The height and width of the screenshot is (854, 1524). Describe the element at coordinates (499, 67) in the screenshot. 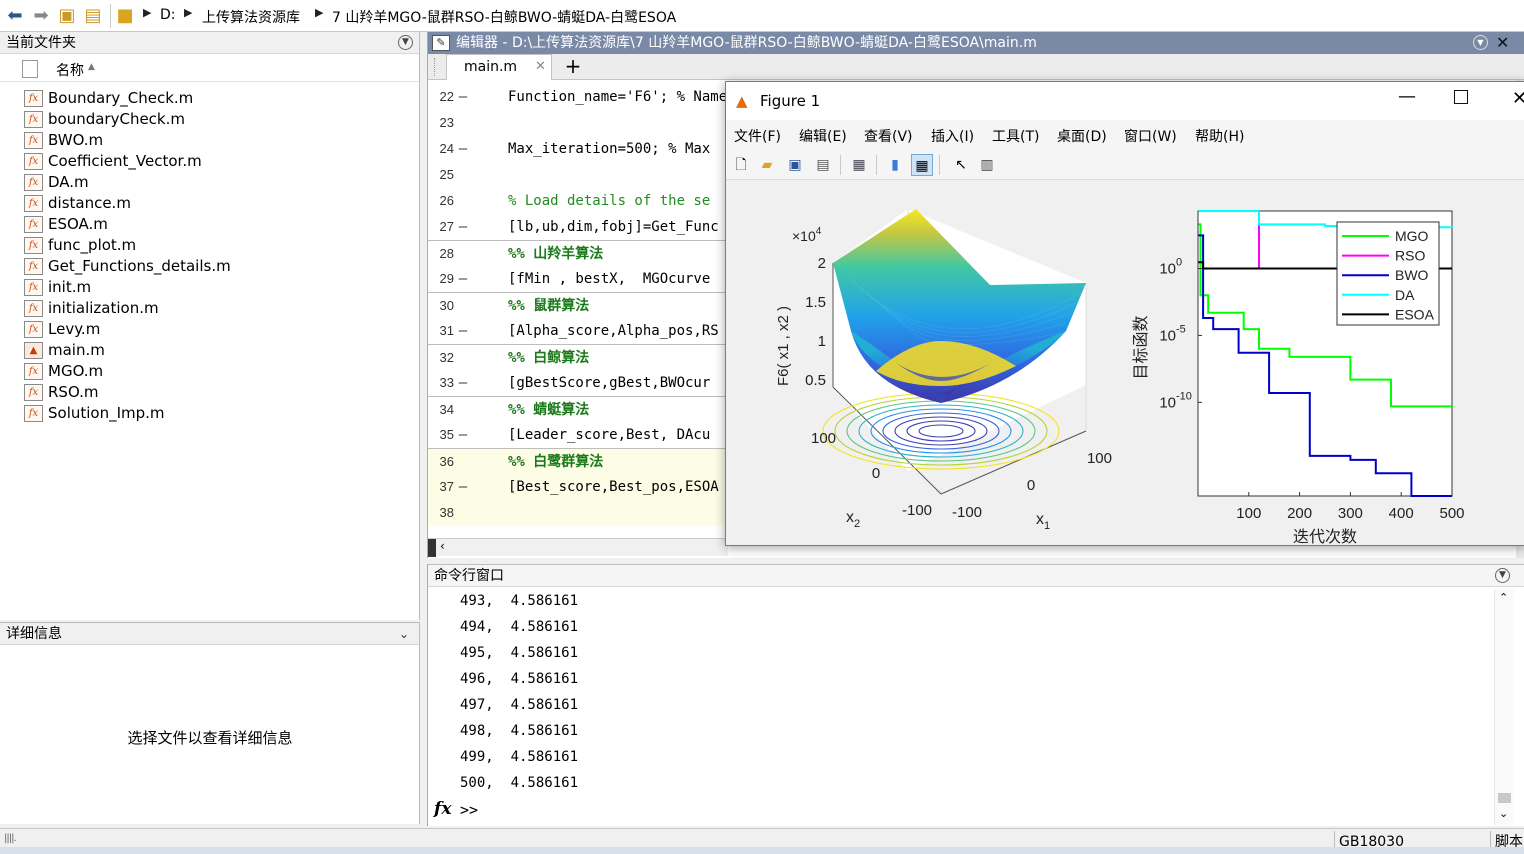

I see `tab-main-m: main.m ✕` at that location.